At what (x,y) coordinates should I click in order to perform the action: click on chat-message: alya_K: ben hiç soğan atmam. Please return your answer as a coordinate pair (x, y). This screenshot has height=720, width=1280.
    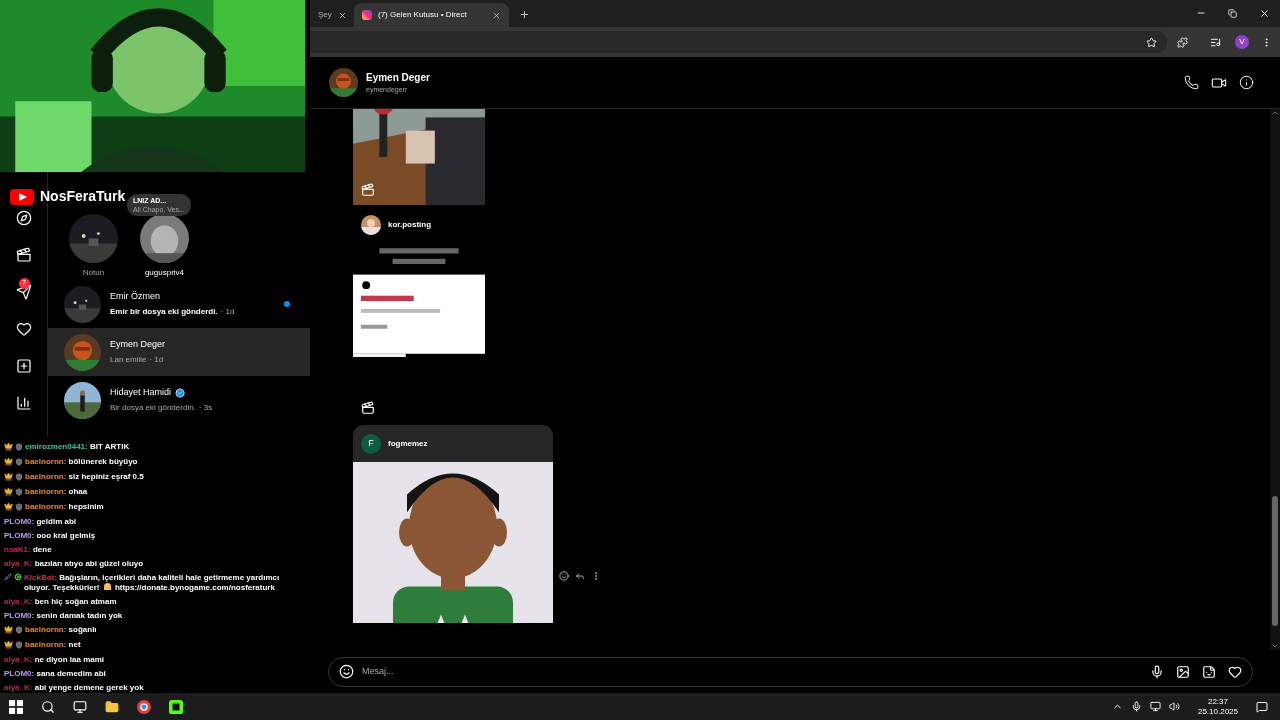
    Looking at the image, I should click on (60, 602).